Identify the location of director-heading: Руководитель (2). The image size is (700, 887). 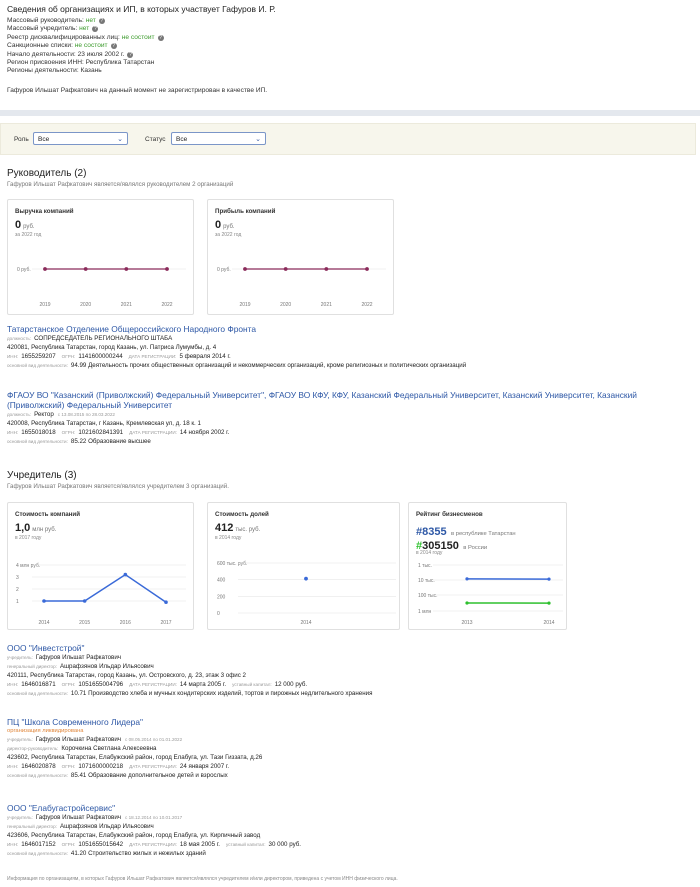
(47, 173).